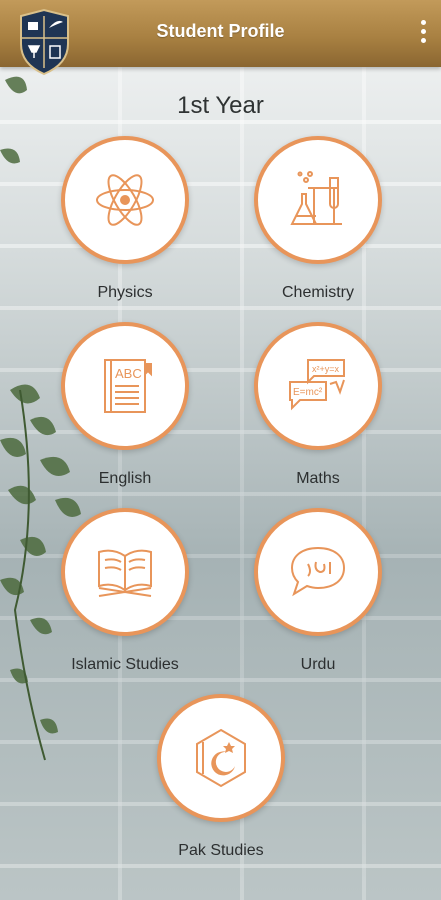  Describe the element at coordinates (128, 386) in the screenshot. I see `abc-book-icon: ABC` at that location.